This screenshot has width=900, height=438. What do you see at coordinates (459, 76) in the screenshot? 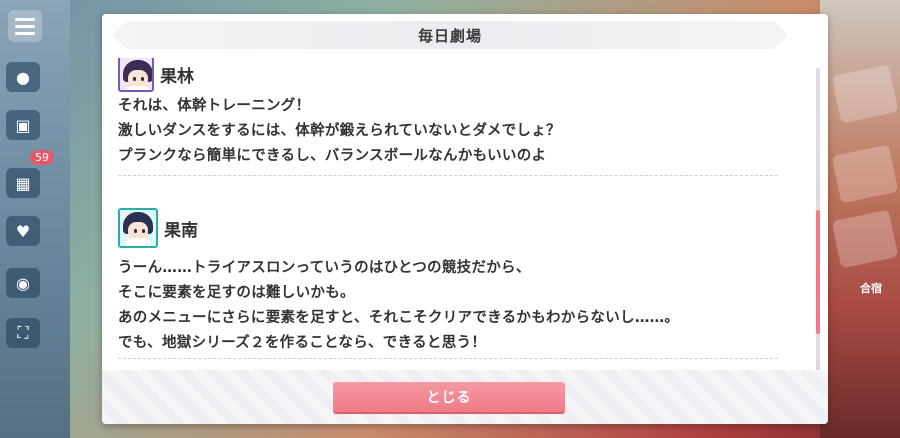
I see `speaker-row: 果林` at bounding box center [459, 76].